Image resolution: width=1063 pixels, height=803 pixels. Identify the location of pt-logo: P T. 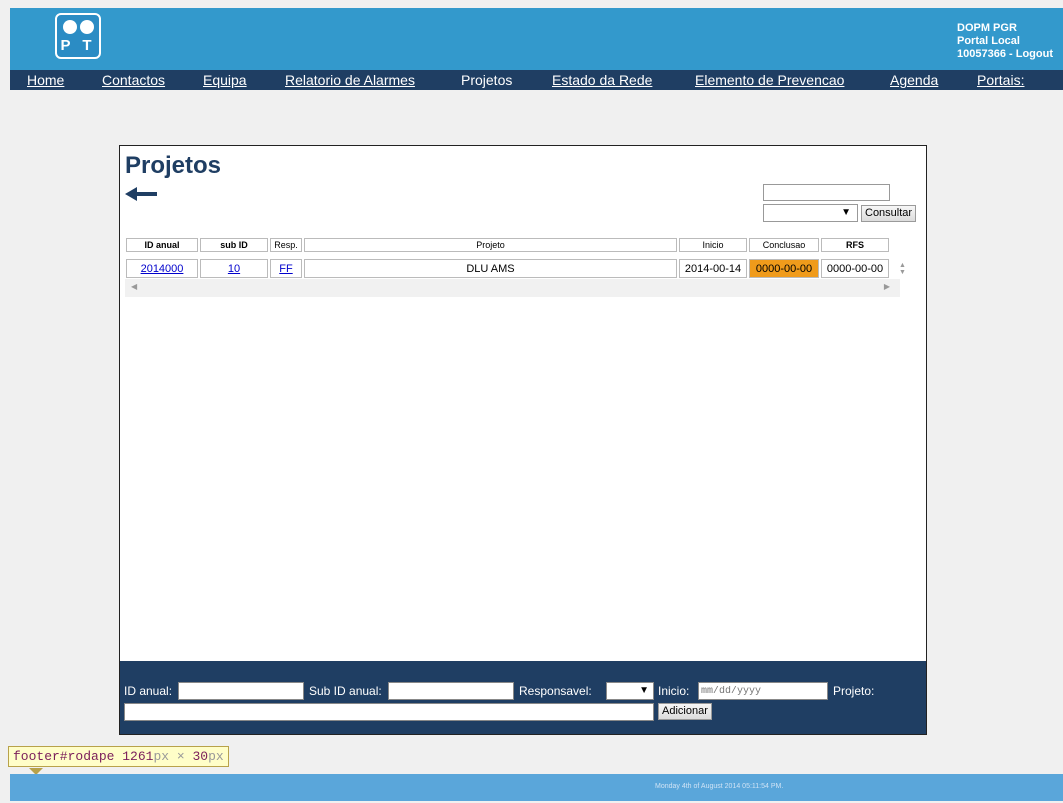
(78, 36).